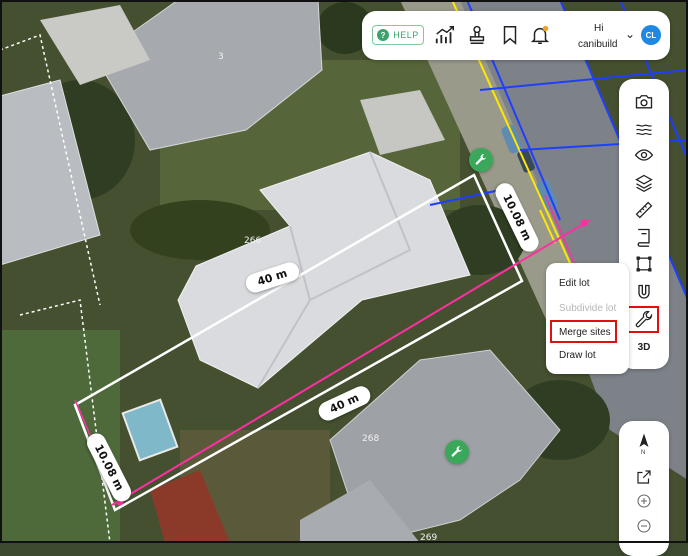 This screenshot has height=556, width=688. I want to click on 3d-label: 3D, so click(644, 347).